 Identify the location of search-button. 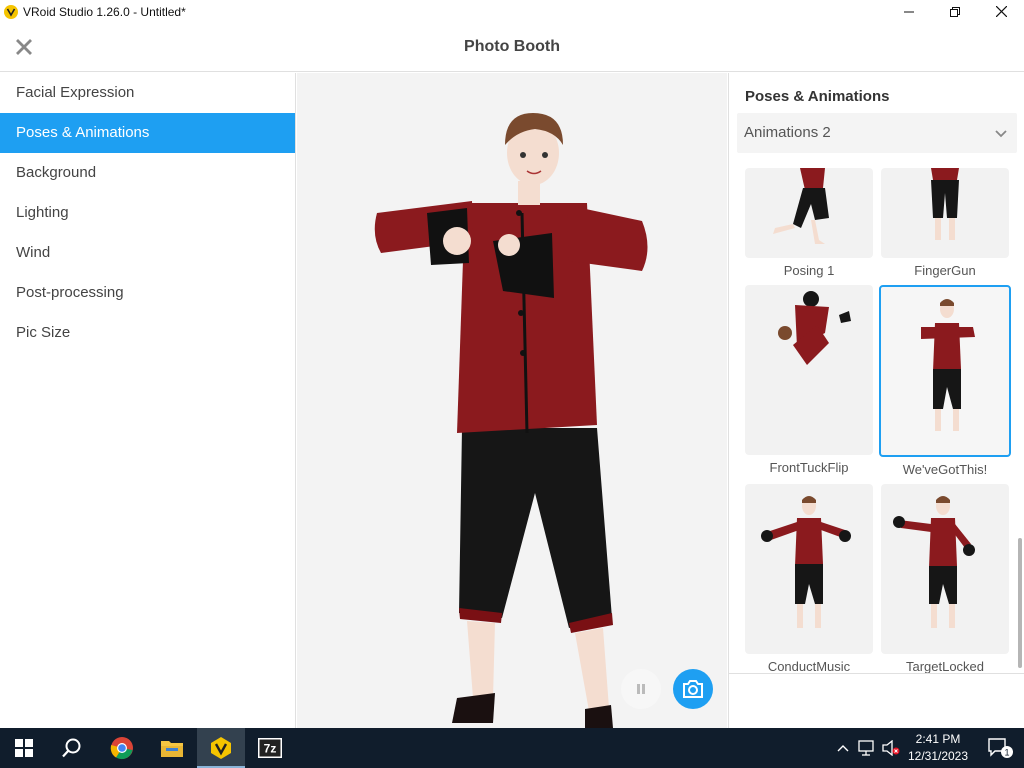
(72, 748).